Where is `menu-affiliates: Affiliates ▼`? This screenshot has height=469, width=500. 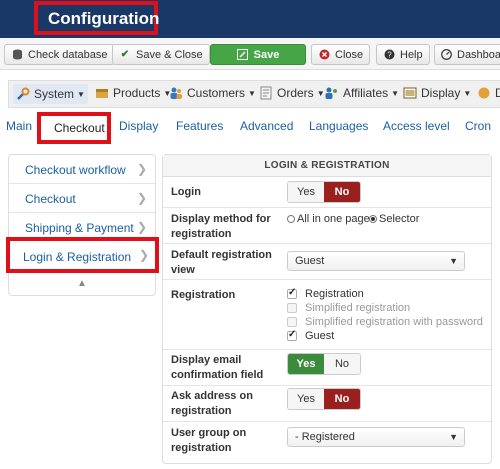 menu-affiliates: Affiliates ▼ is located at coordinates (362, 93).